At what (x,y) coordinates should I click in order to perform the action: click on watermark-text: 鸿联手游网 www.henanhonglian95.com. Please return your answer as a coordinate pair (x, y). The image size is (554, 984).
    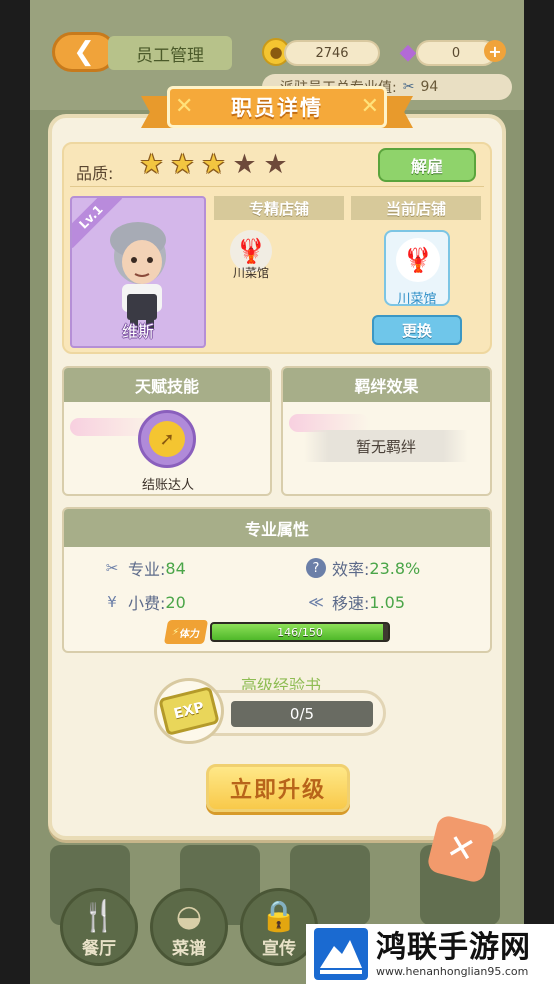
    Looking at the image, I should click on (453, 953).